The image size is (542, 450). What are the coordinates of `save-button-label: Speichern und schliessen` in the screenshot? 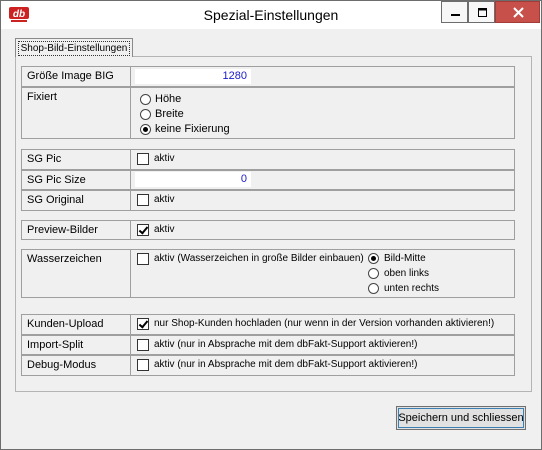 It's located at (461, 418).